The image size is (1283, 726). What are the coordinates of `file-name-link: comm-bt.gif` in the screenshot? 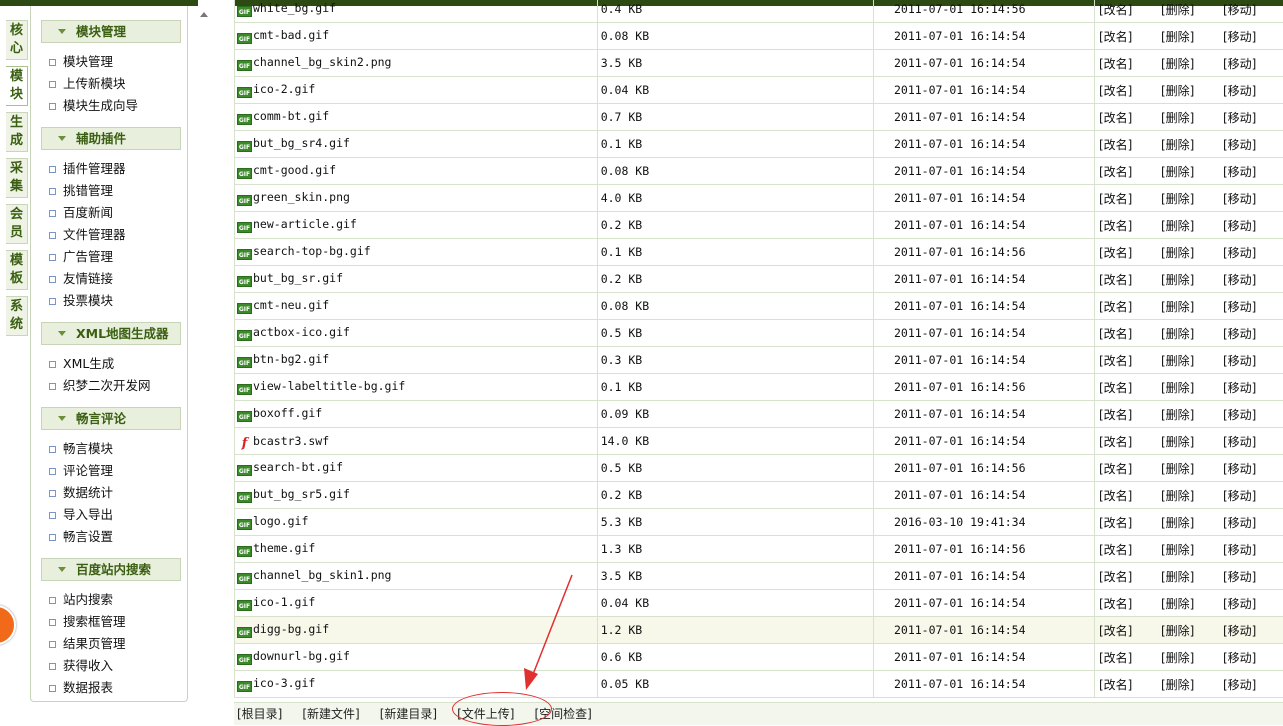 It's located at (291, 116).